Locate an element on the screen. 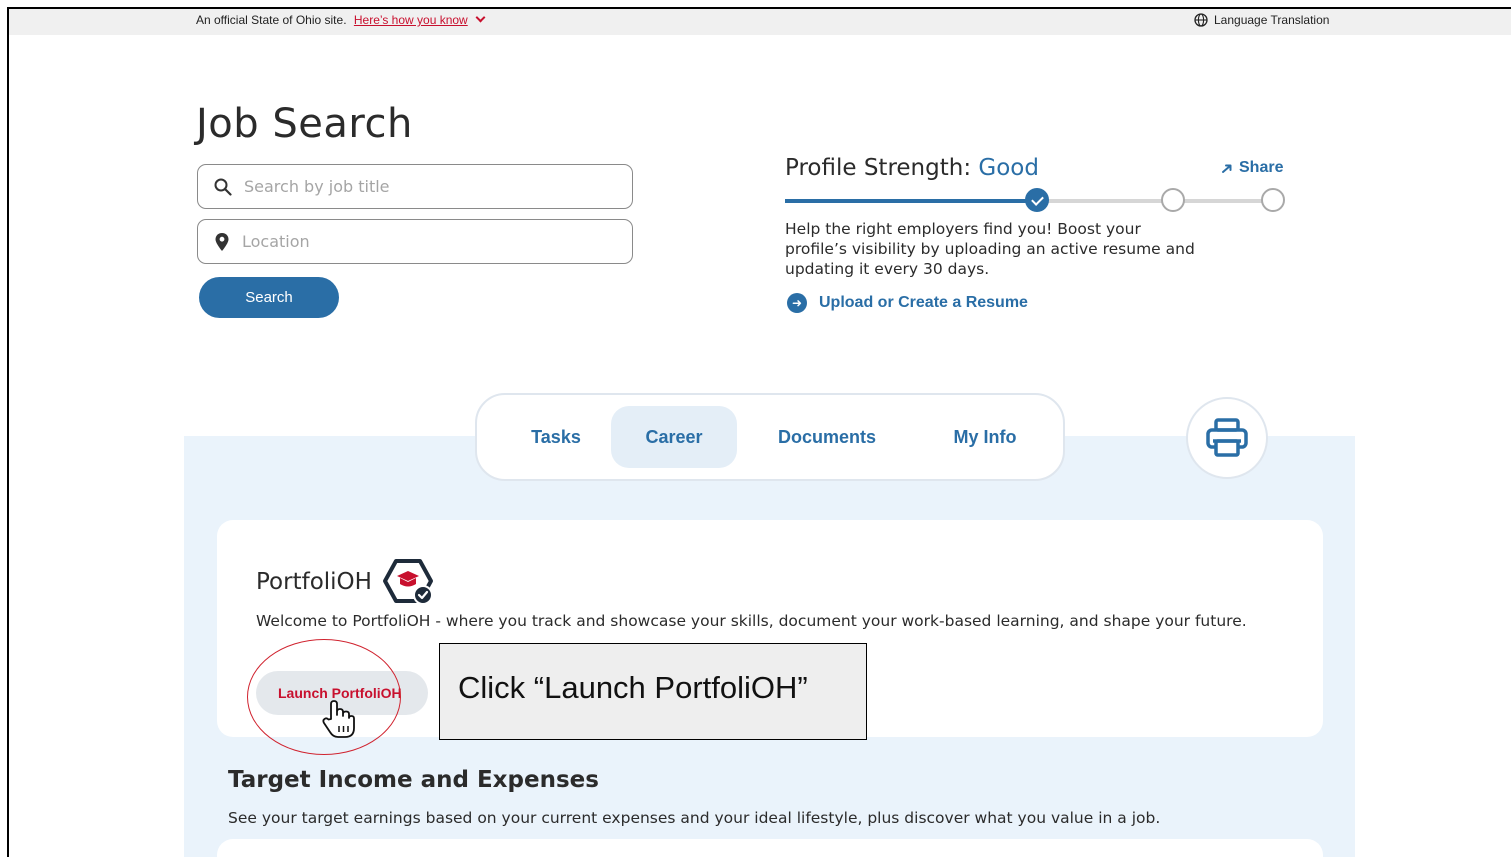  target-income-title: Target Income and Expenses is located at coordinates (413, 780).